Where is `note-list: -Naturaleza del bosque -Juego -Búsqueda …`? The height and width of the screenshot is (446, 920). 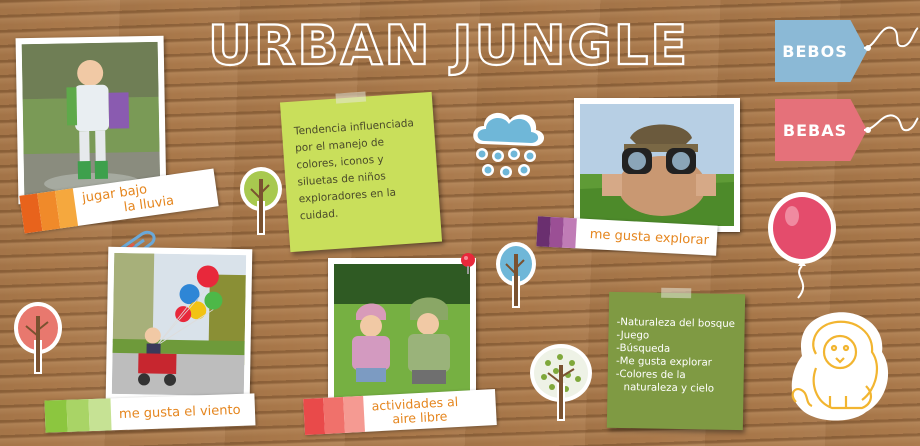 note-list: -Naturaleza del bosque -Juego -Búsqueda … is located at coordinates (676, 359).